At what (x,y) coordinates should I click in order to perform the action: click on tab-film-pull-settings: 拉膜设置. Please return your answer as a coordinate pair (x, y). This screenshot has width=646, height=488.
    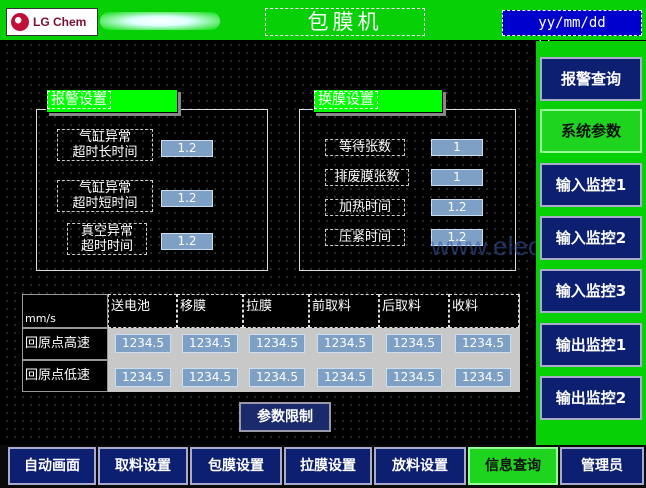
    Looking at the image, I should click on (328, 466).